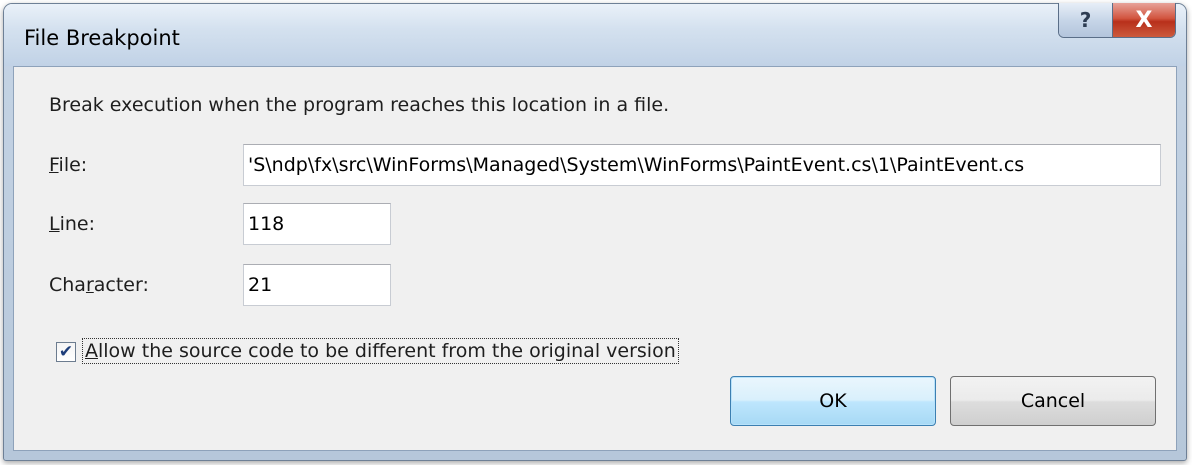 Image resolution: width=1192 pixels, height=465 pixels. Describe the element at coordinates (595, 34) in the screenshot. I see `title-bar: File Breakpoint ? X` at that location.